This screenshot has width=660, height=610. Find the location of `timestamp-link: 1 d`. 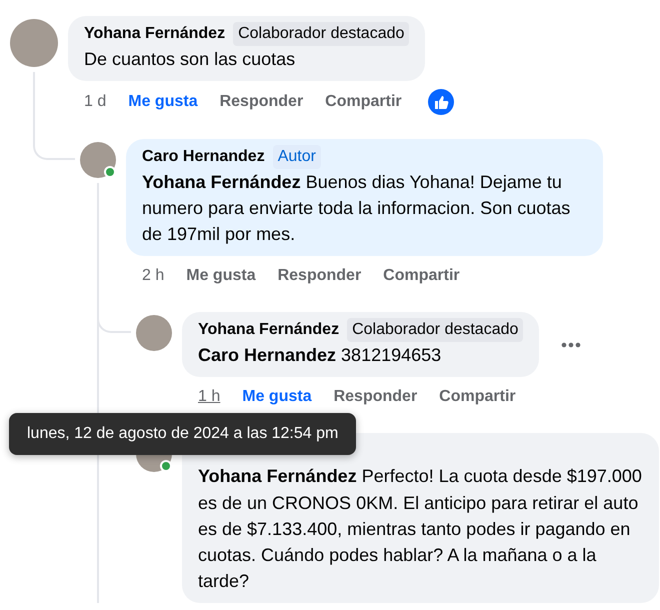

timestamp-link: 1 d is located at coordinates (95, 102).